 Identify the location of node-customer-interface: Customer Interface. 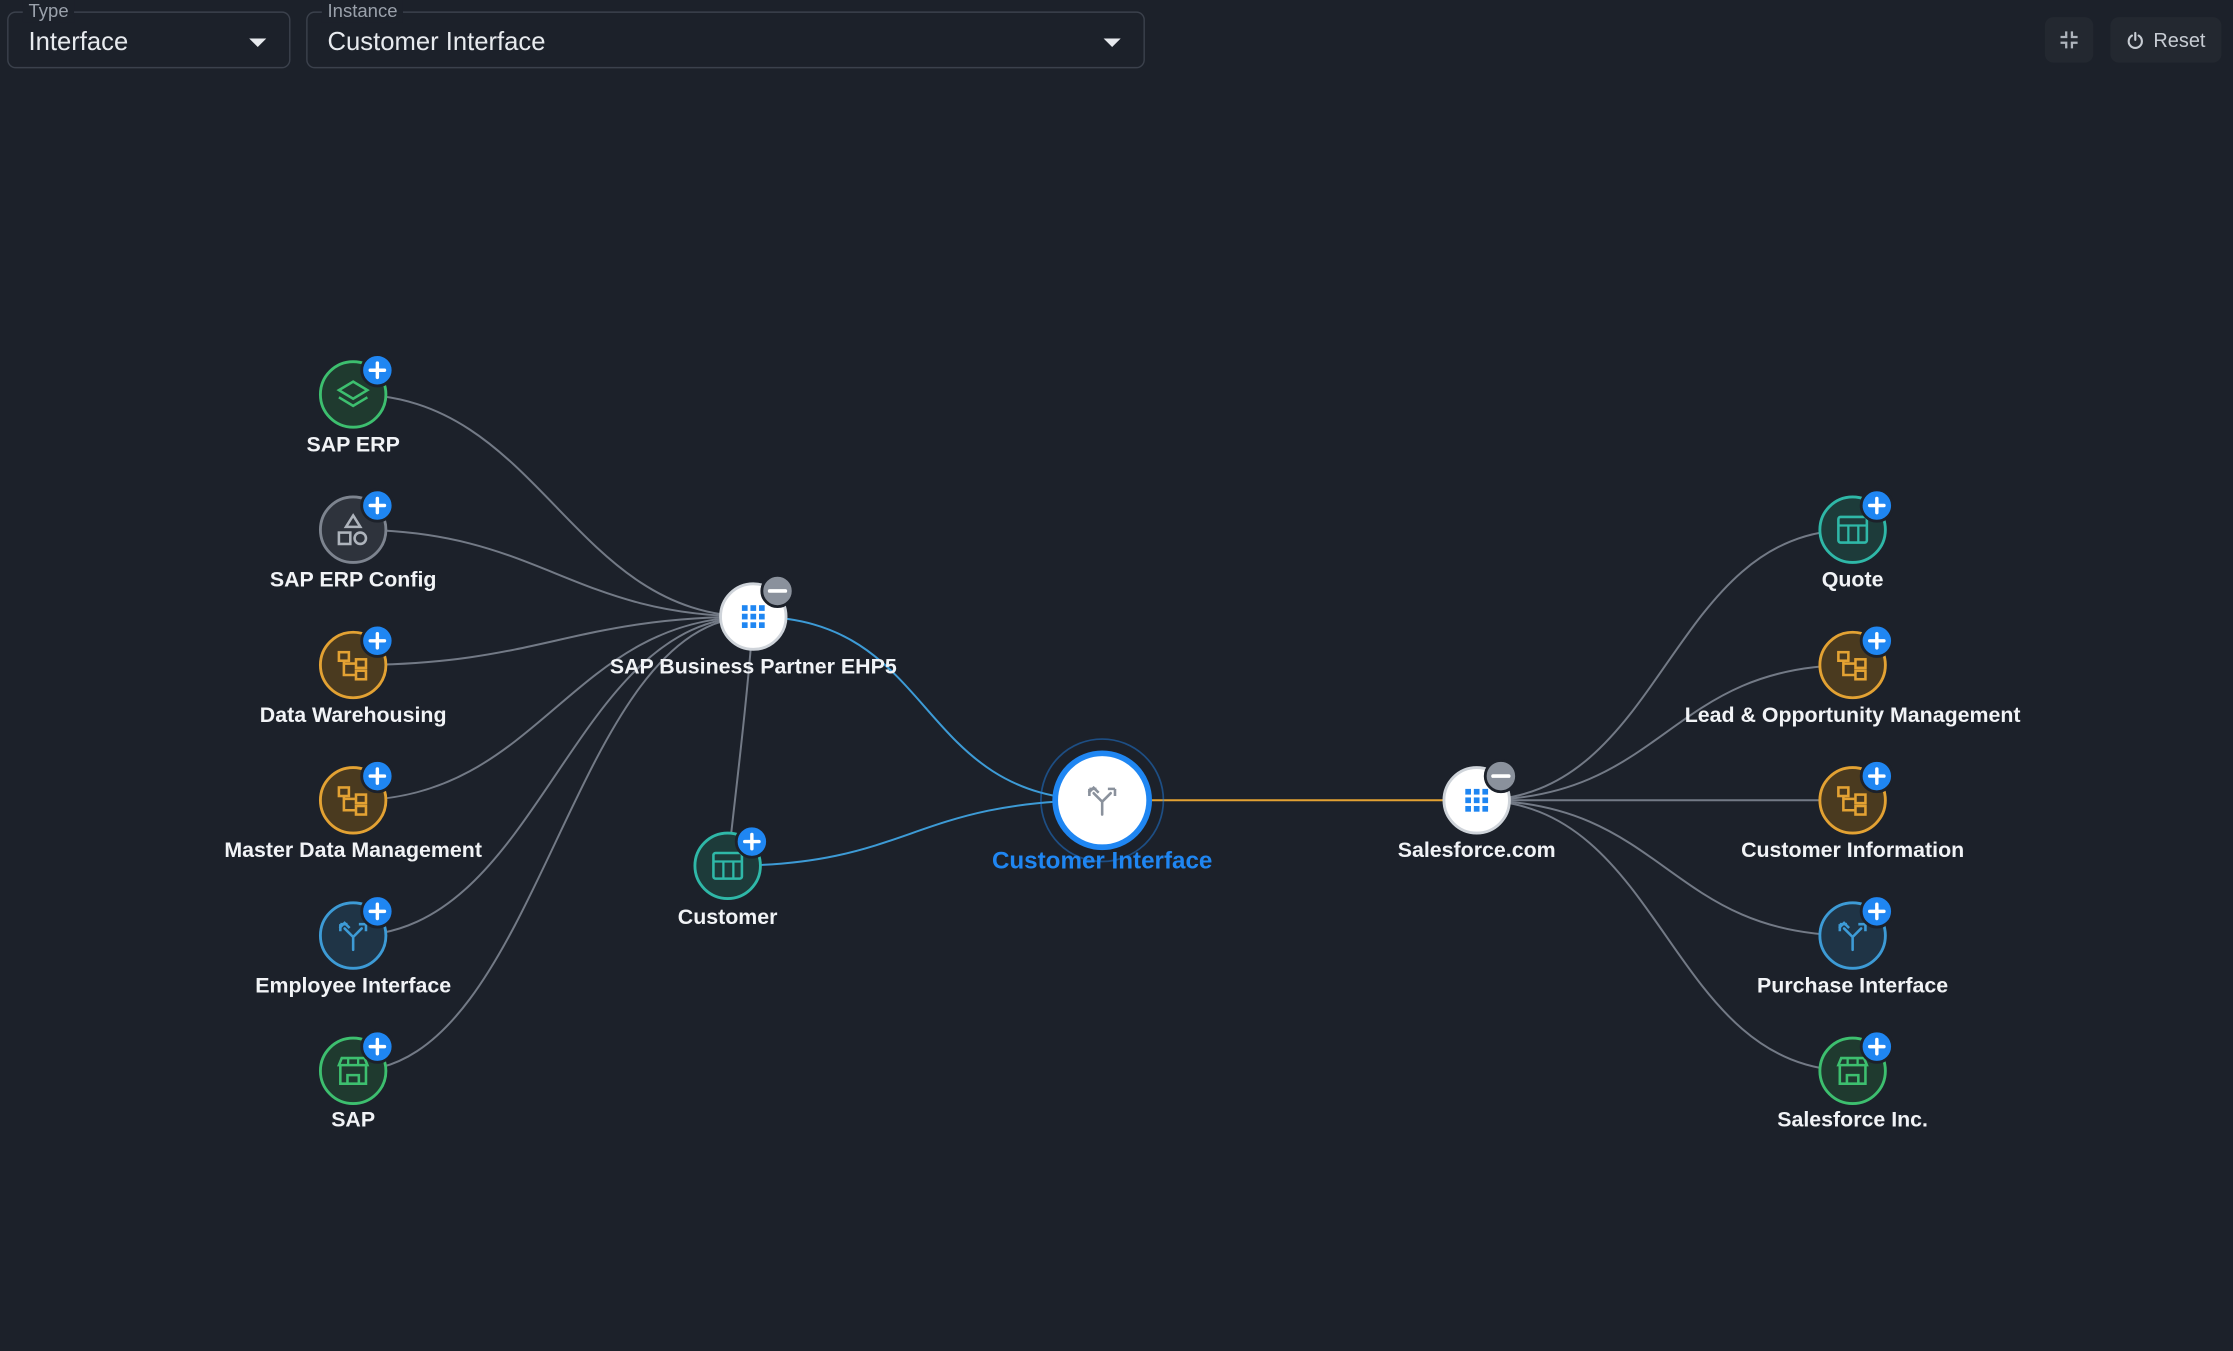
(1102, 806).